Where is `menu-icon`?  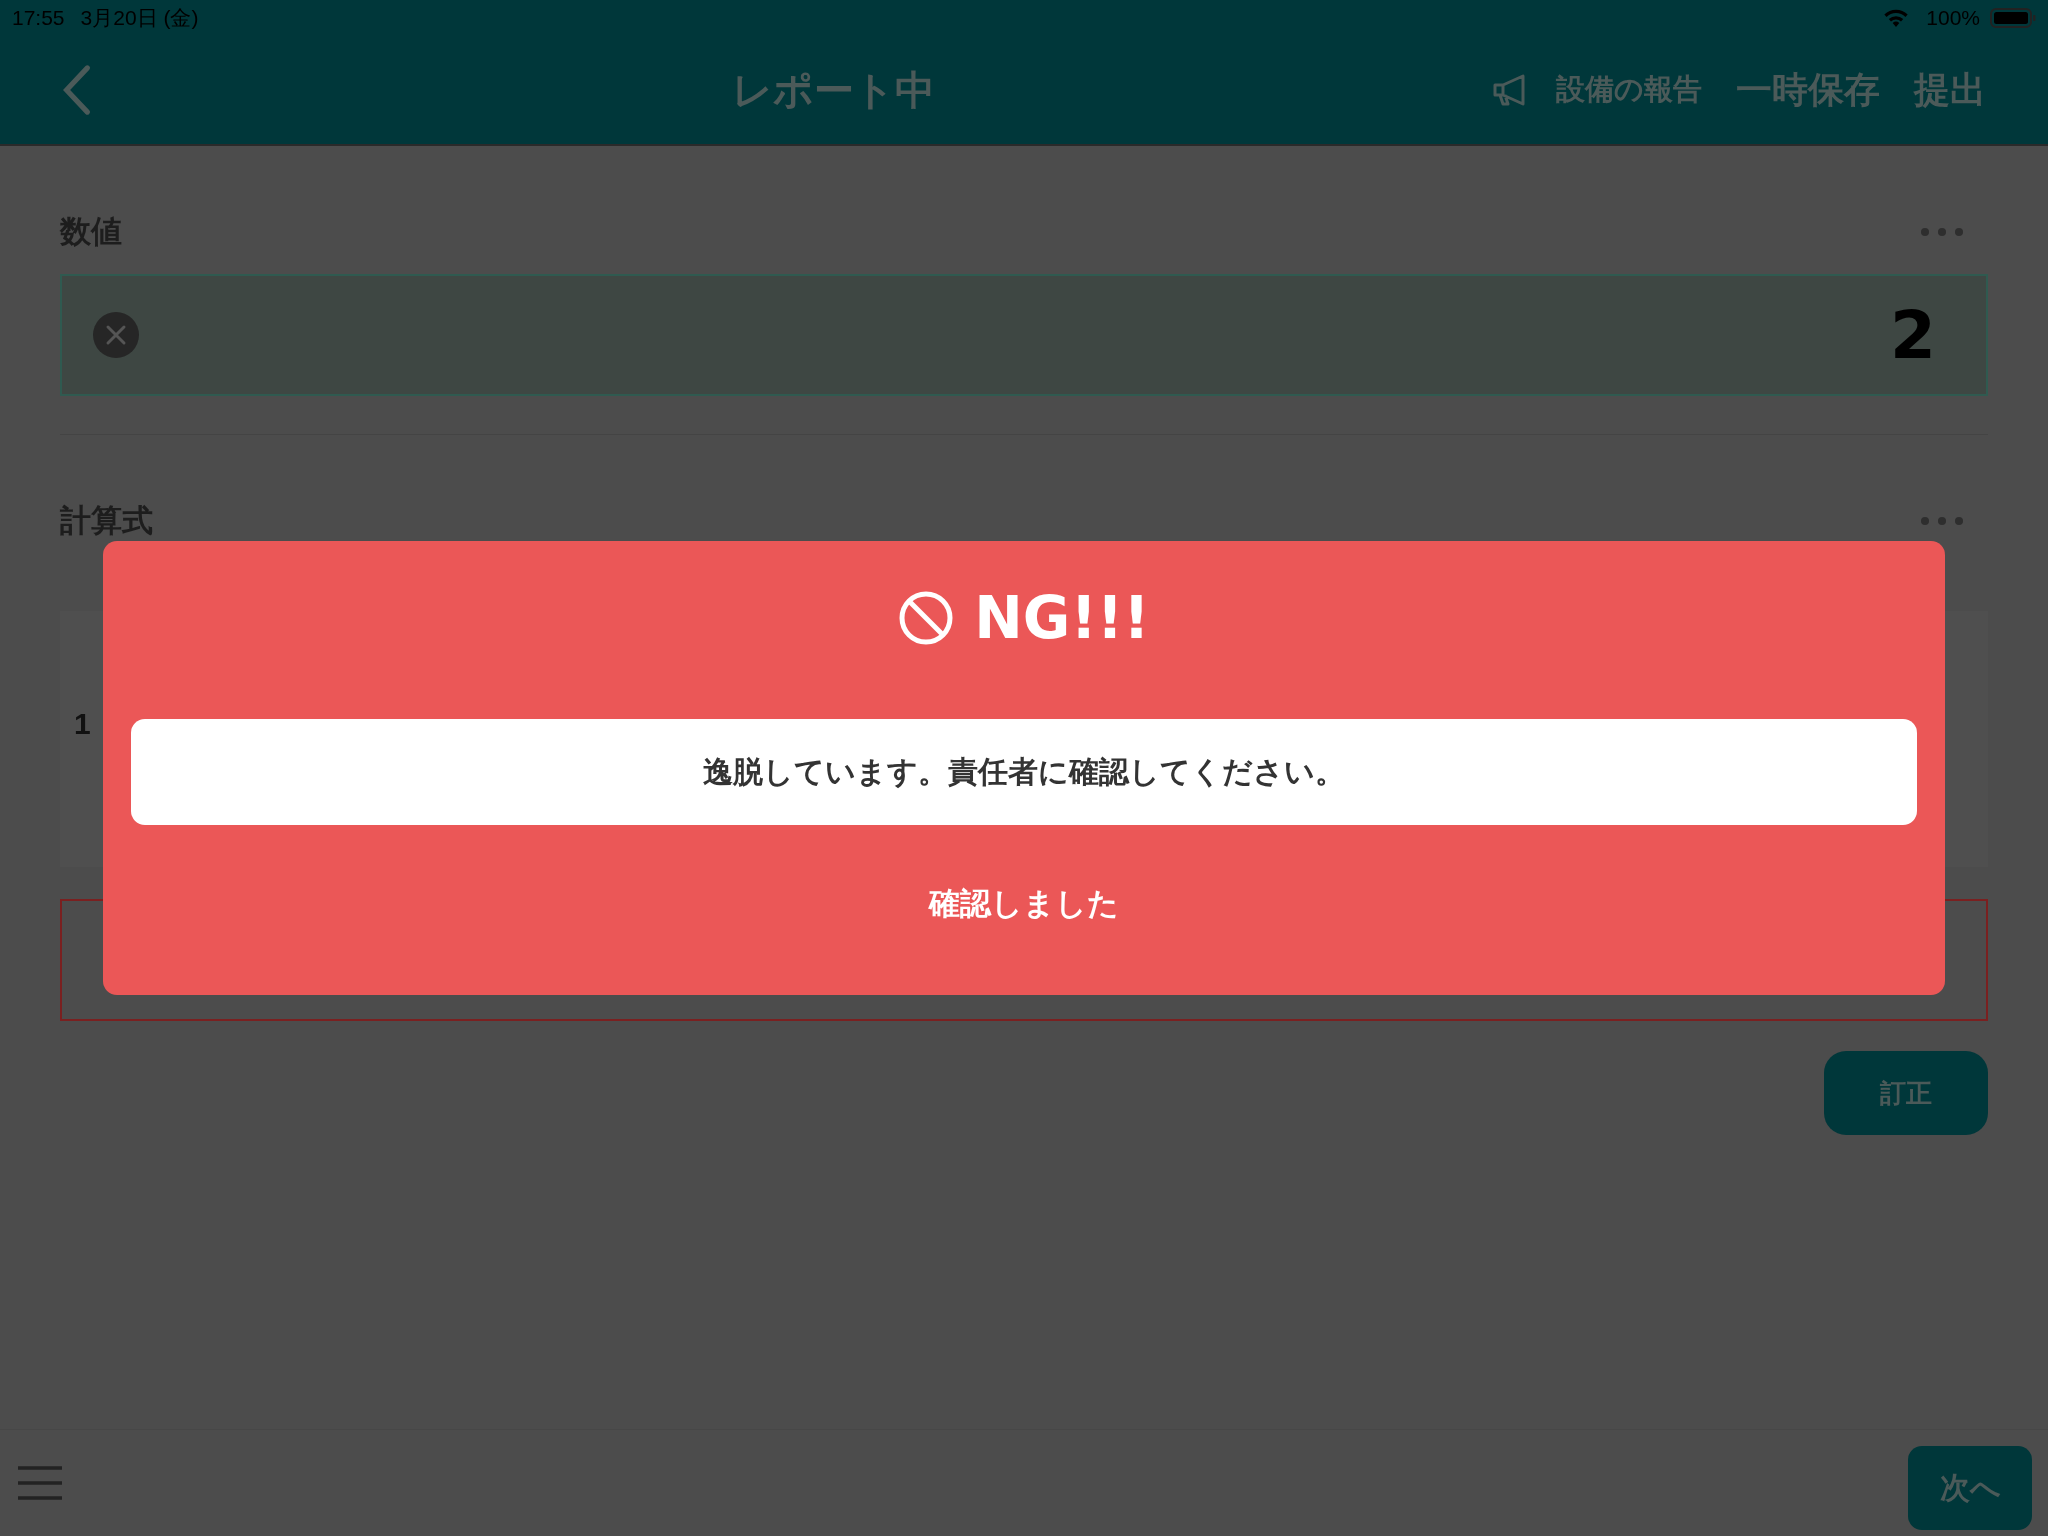 menu-icon is located at coordinates (40, 1483).